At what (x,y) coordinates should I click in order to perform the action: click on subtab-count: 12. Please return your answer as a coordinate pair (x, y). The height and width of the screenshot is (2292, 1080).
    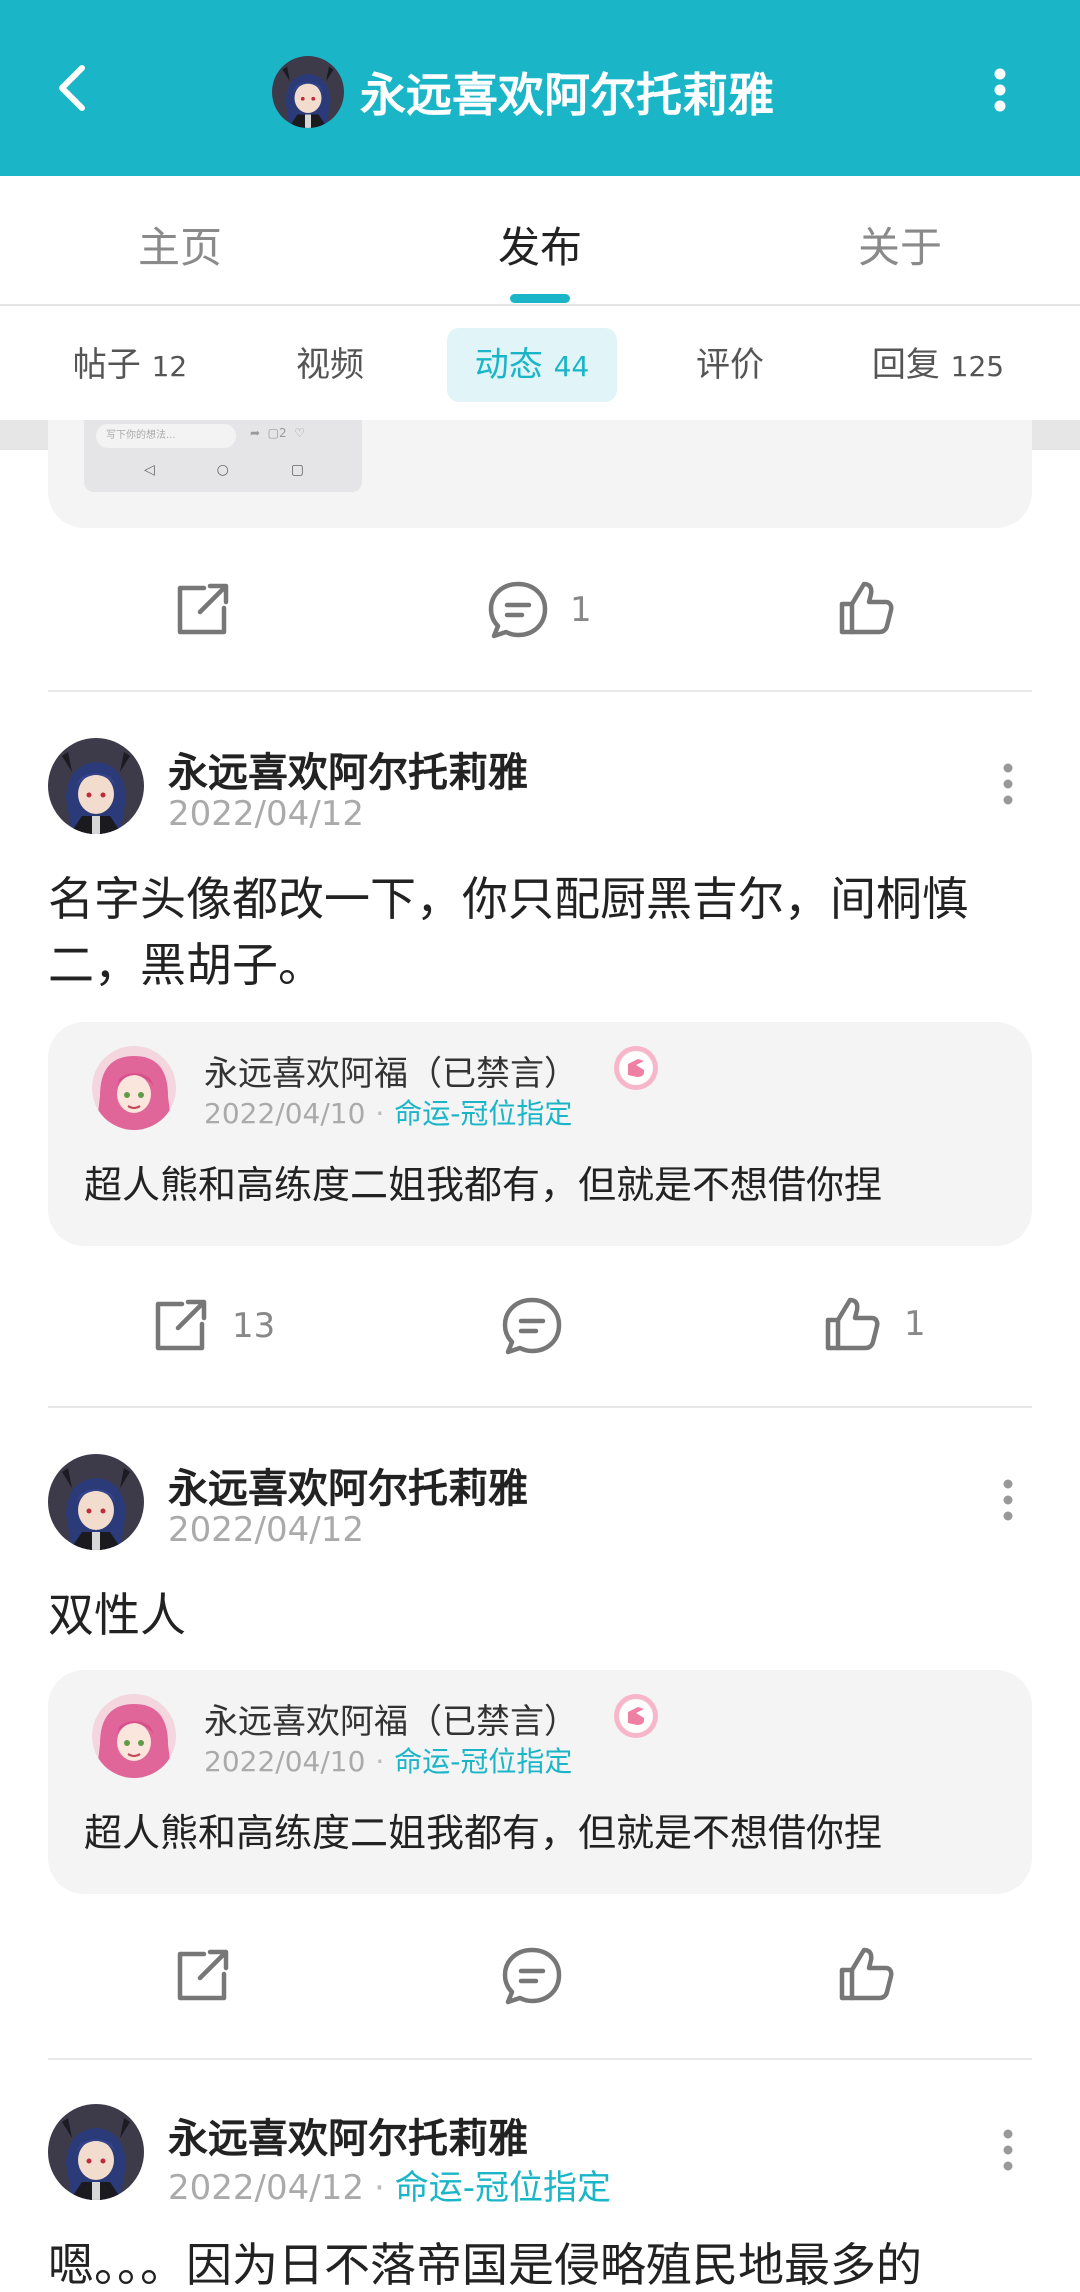
    Looking at the image, I should click on (169, 366).